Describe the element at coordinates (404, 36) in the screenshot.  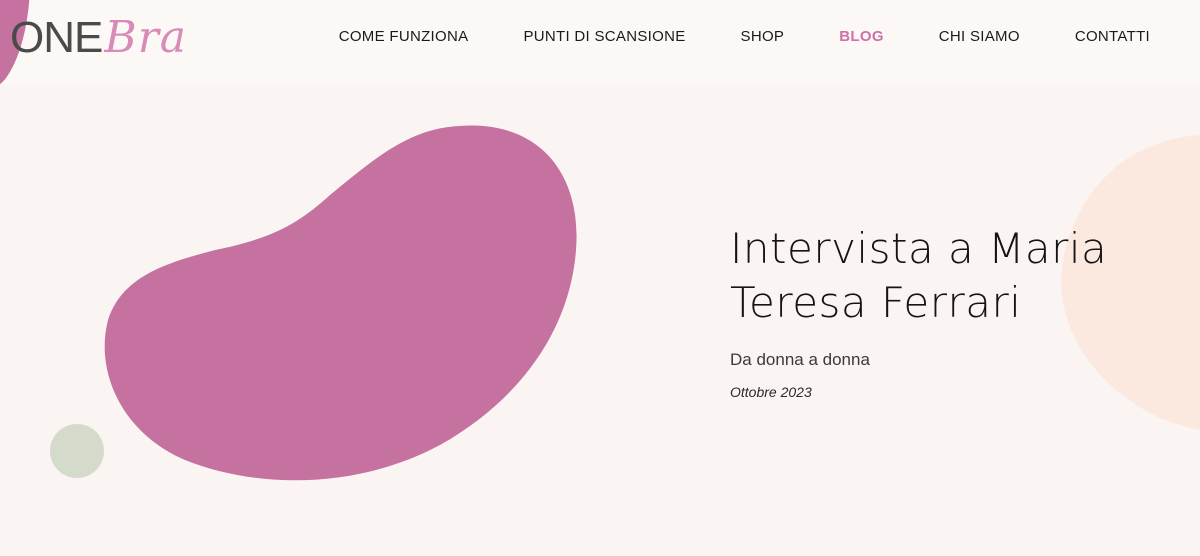
I see `nav-item-come-funziona: COME FUNZIONA` at that location.